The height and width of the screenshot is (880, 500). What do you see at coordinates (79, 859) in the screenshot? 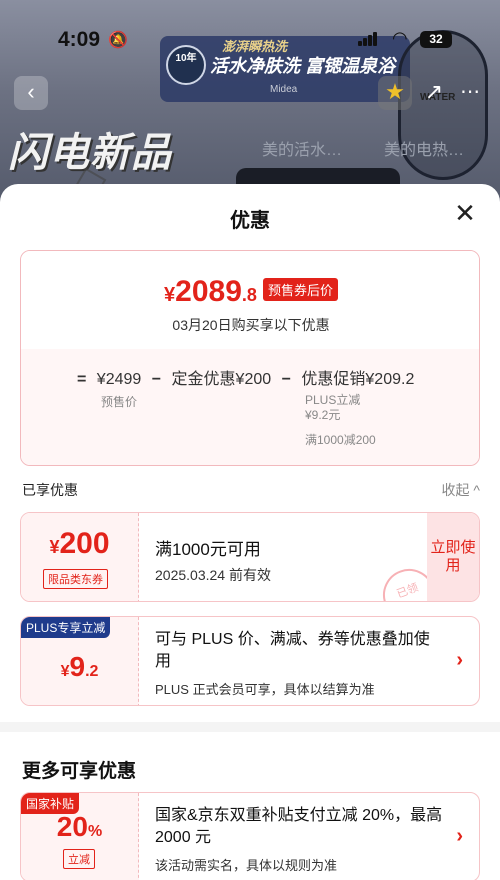
I see `subsidy-tag: 立减` at bounding box center [79, 859].